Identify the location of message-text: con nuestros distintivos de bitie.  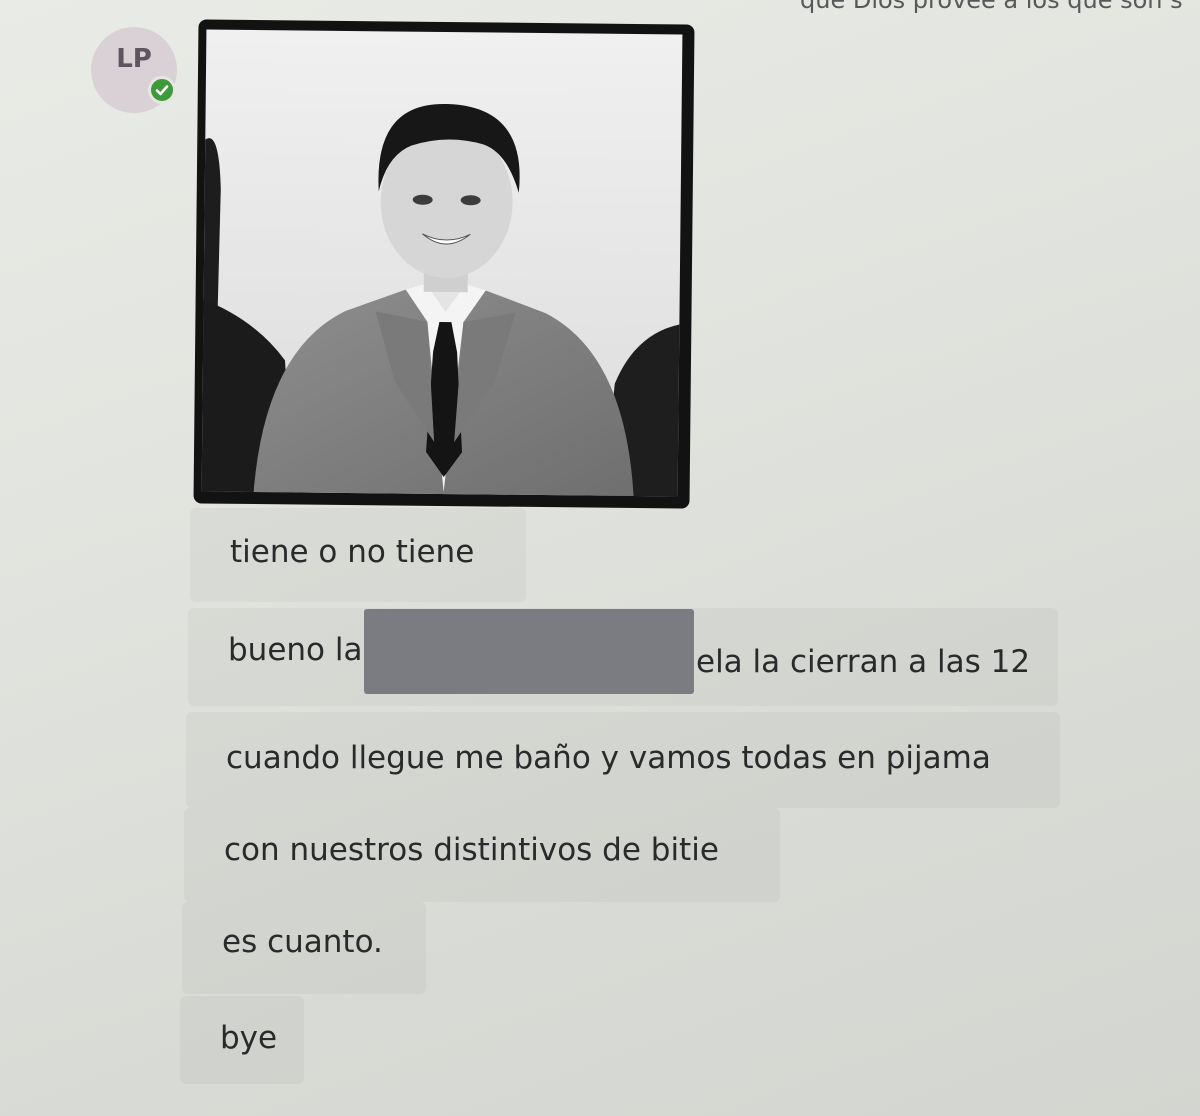
(471, 850).